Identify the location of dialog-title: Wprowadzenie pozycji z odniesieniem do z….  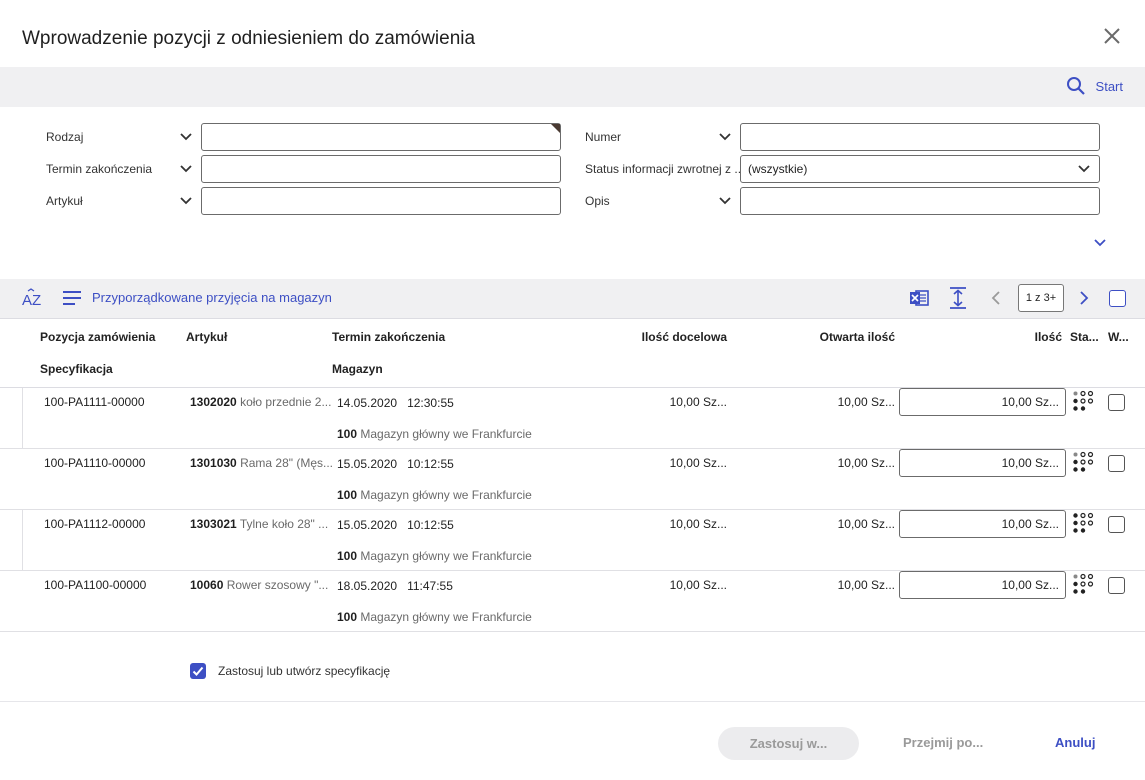
(249, 38).